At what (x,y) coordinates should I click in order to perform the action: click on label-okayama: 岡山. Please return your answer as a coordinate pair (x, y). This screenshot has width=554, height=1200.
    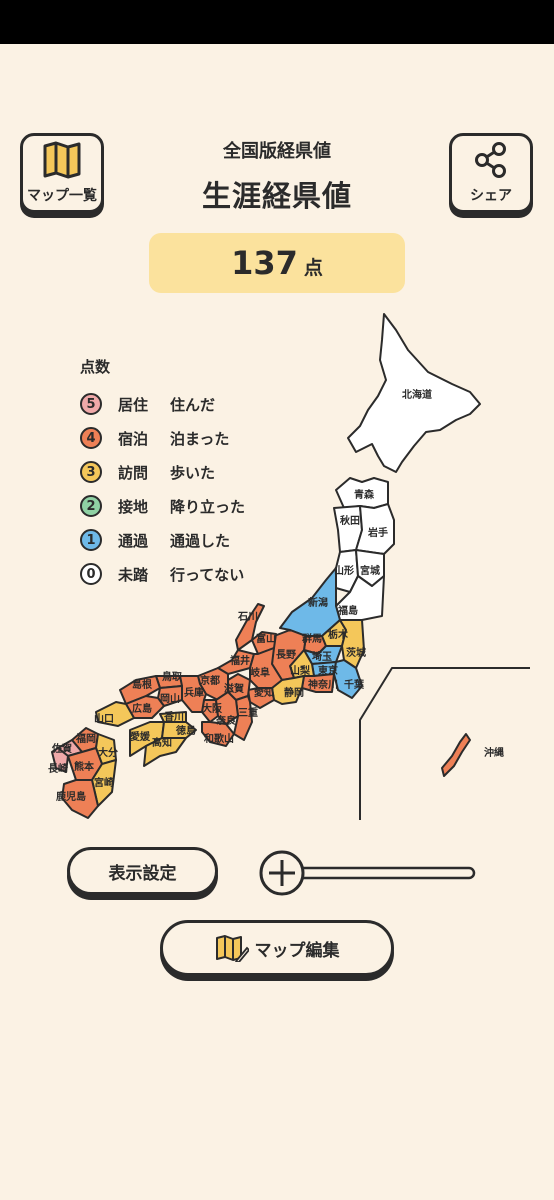
    Looking at the image, I should click on (170, 698).